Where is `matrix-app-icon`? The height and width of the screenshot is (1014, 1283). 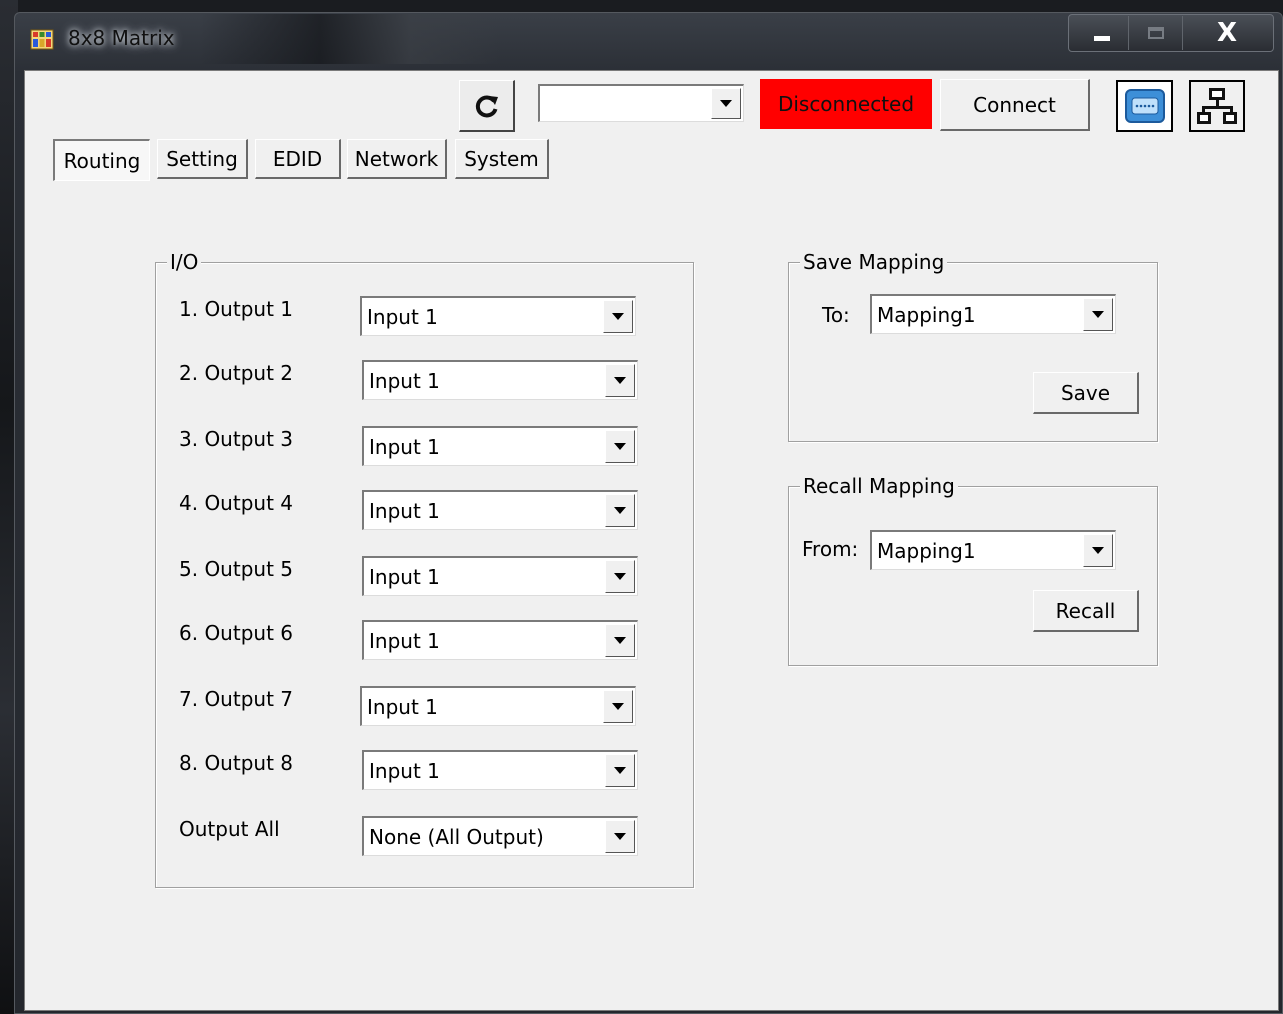
matrix-app-icon is located at coordinates (42, 39).